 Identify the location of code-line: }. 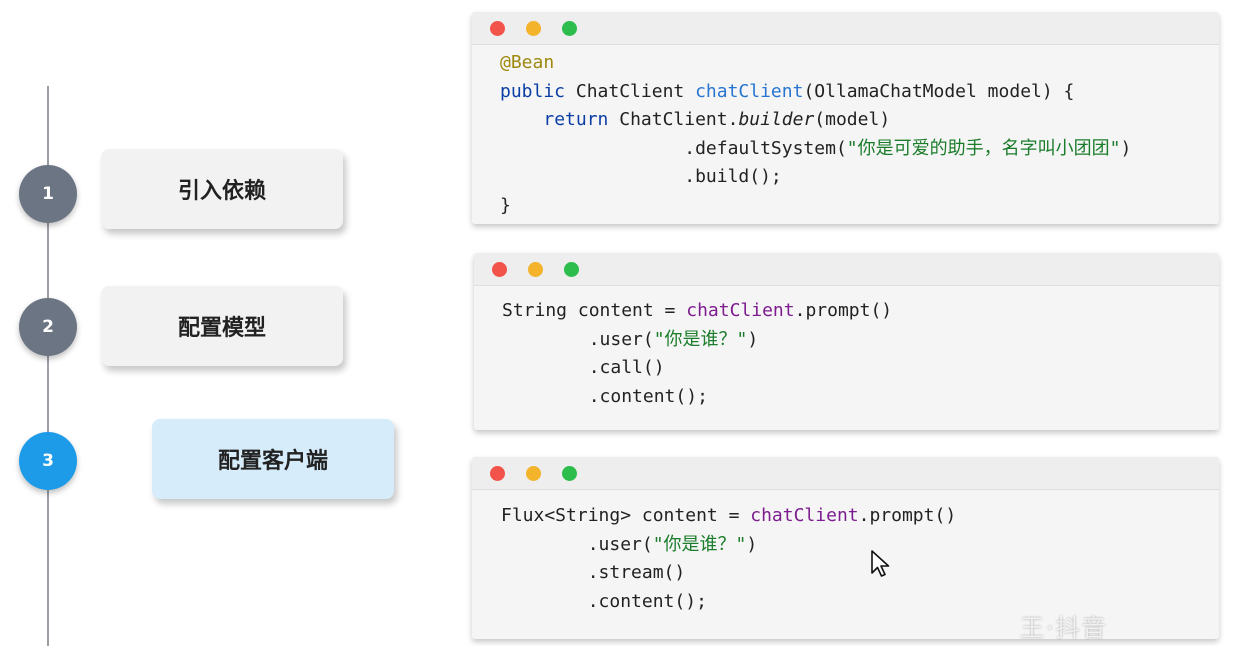
(505, 205).